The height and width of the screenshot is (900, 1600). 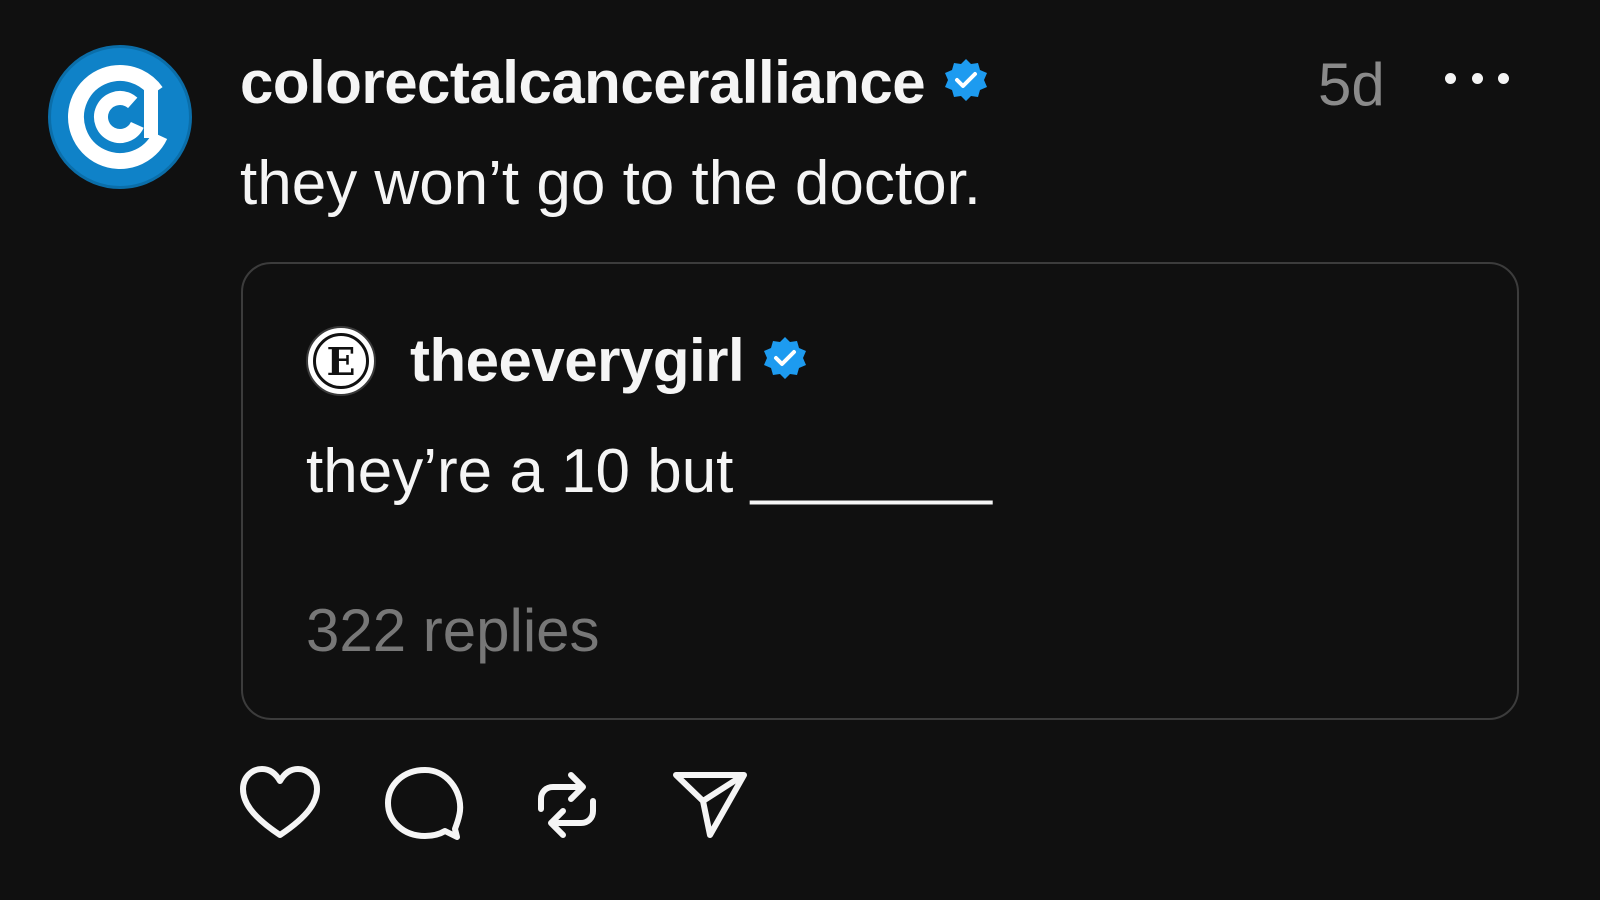 What do you see at coordinates (649, 471) in the screenshot?
I see `quoted-post-text: they’re a 10 but _______` at bounding box center [649, 471].